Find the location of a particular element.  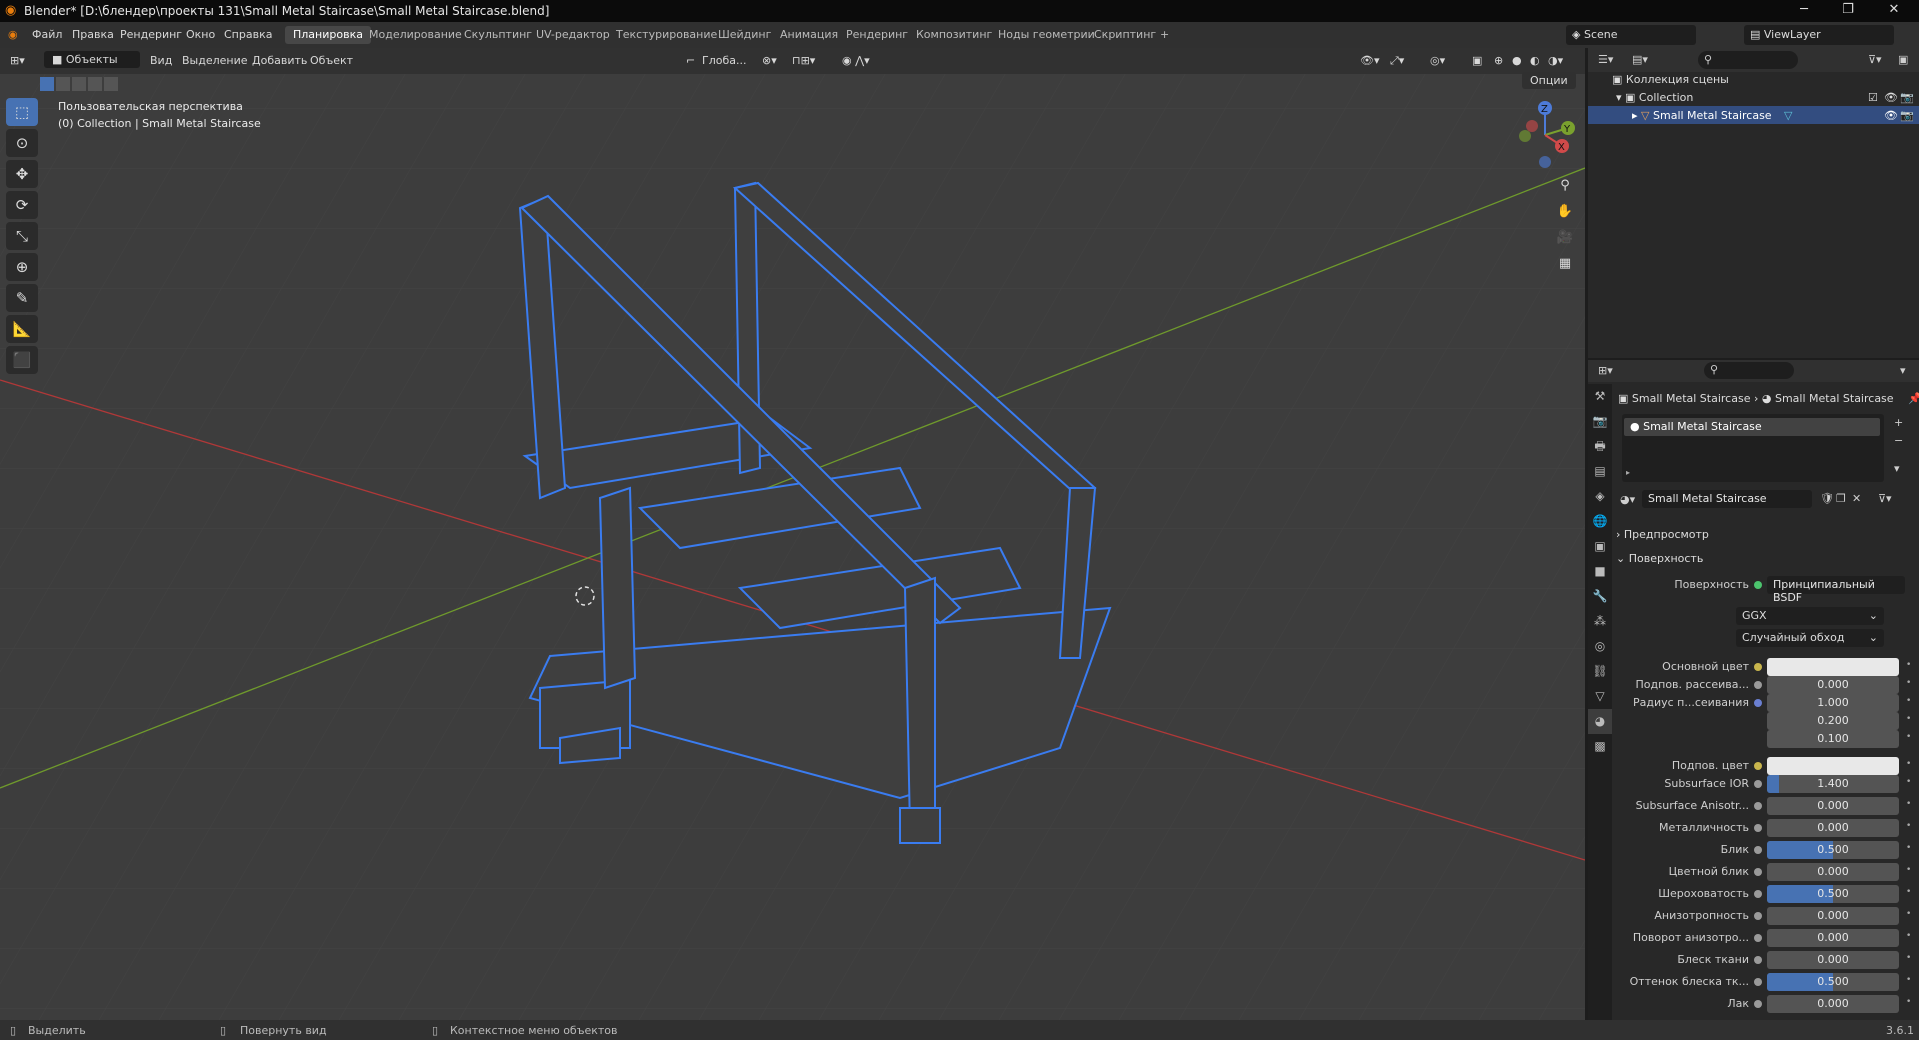

gizmo-neg-x-icon is located at coordinates (1532, 126).